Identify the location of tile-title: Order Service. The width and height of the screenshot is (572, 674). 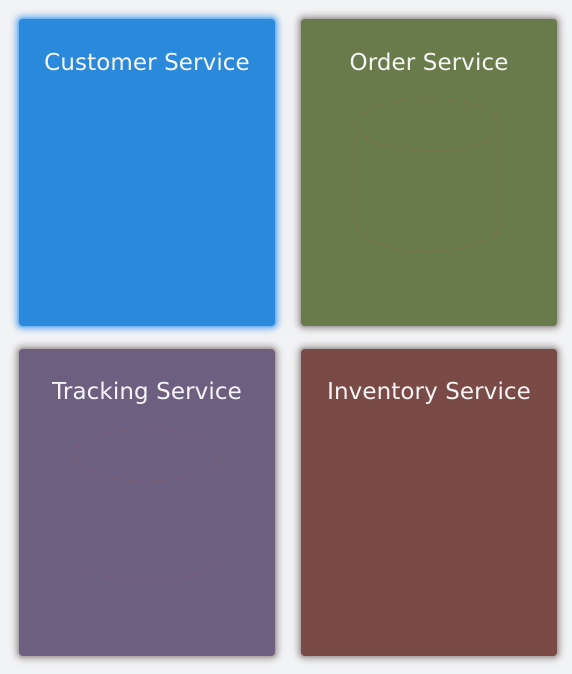
(429, 63).